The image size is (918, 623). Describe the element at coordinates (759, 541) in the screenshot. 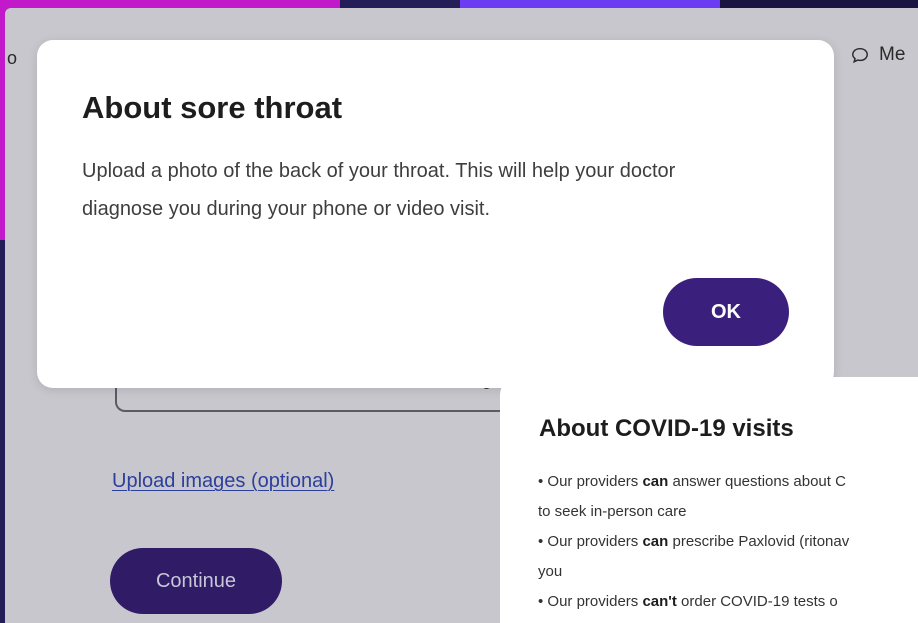

I see `covid-line-text: prescribe Paxlovid (ritonav` at that location.